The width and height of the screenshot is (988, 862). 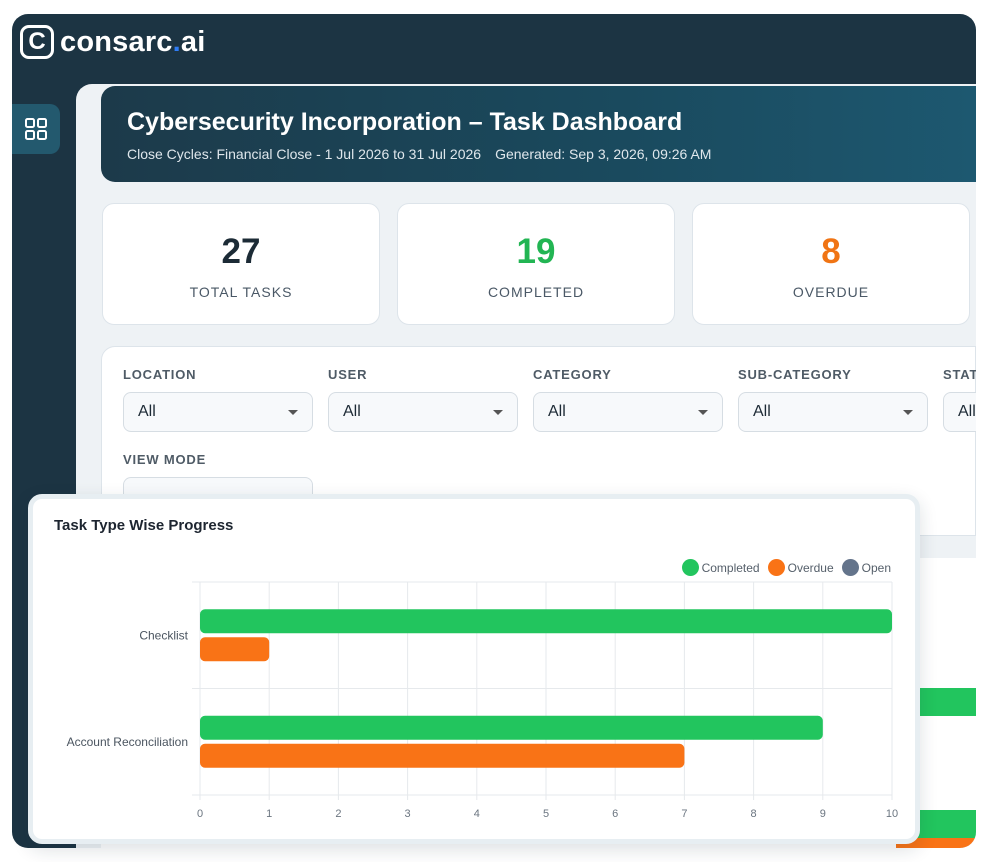 I want to click on x-tick-label: 4, so click(x=477, y=814).